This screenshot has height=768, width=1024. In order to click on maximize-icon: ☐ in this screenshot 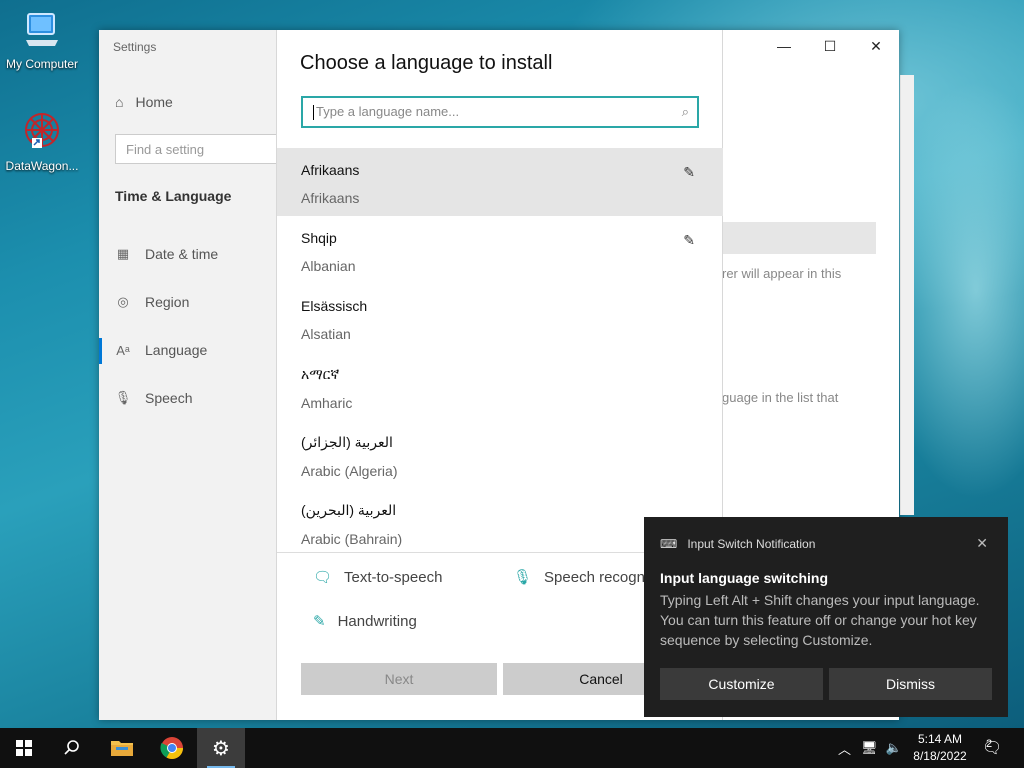, I will do `click(830, 46)`.